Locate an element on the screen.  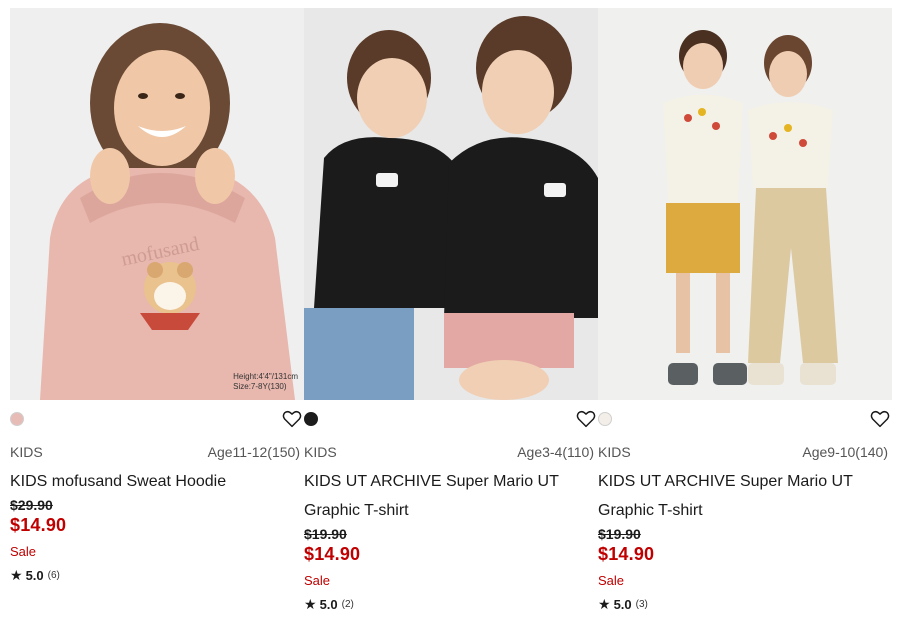
color-swatch-black is located at coordinates (311, 419).